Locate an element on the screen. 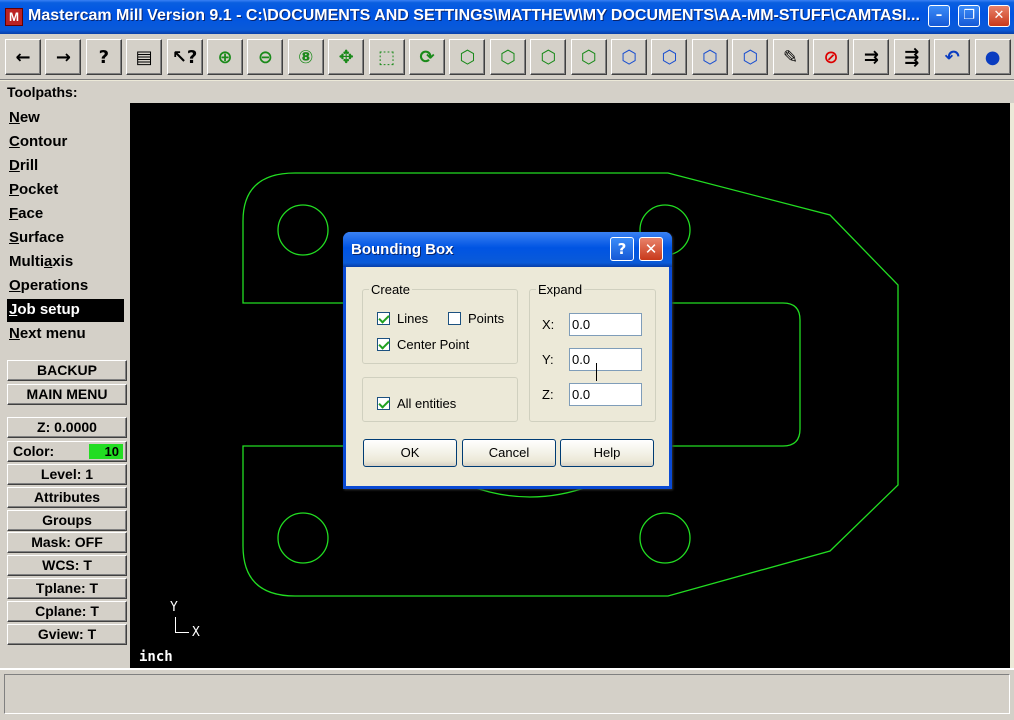 This screenshot has width=1014, height=720. cplane-front-icon: ⬡ is located at coordinates (669, 57).